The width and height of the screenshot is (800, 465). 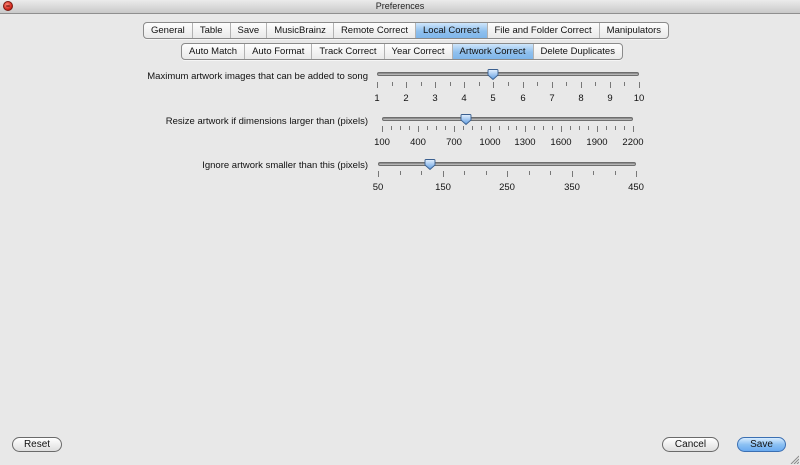 I want to click on subtab-auto-format: Auto Format, so click(x=279, y=51).